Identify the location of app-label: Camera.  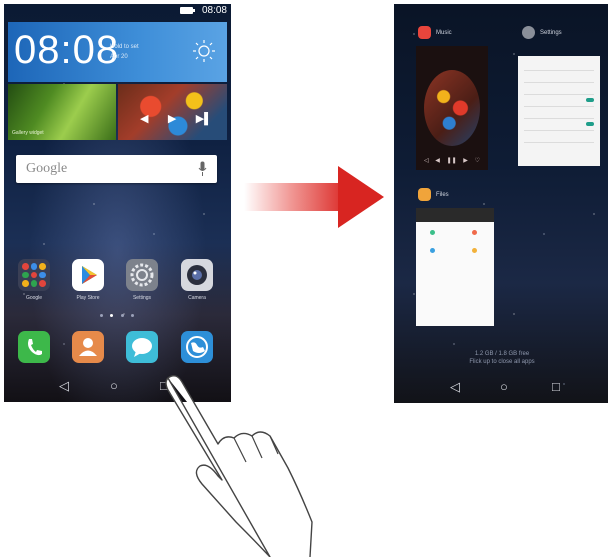
(197, 298).